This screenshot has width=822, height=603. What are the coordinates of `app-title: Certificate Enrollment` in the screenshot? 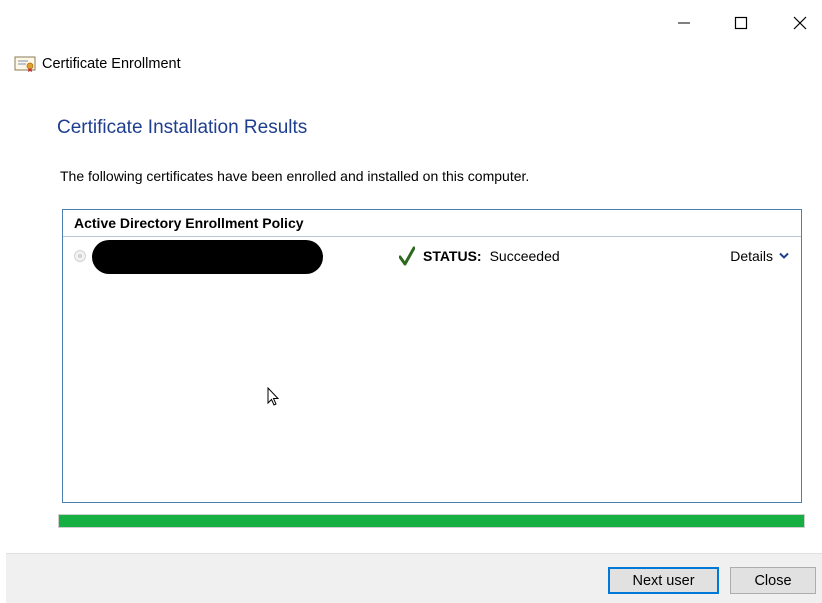 It's located at (111, 64).